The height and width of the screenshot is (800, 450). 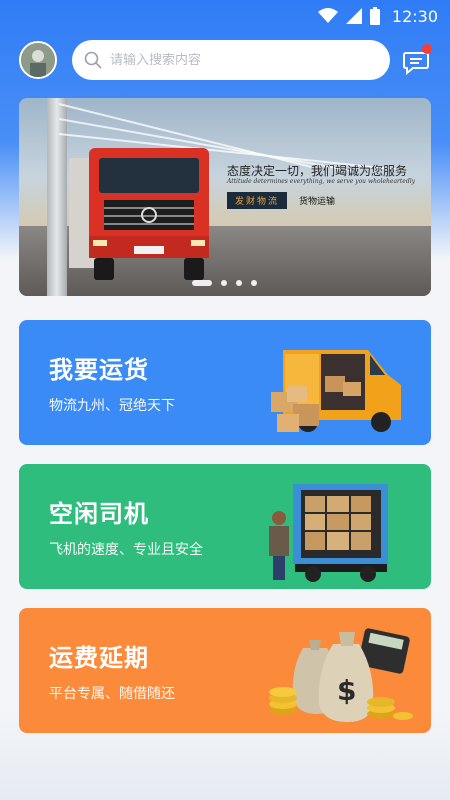 I want to click on top-header, so click(x=225, y=60).